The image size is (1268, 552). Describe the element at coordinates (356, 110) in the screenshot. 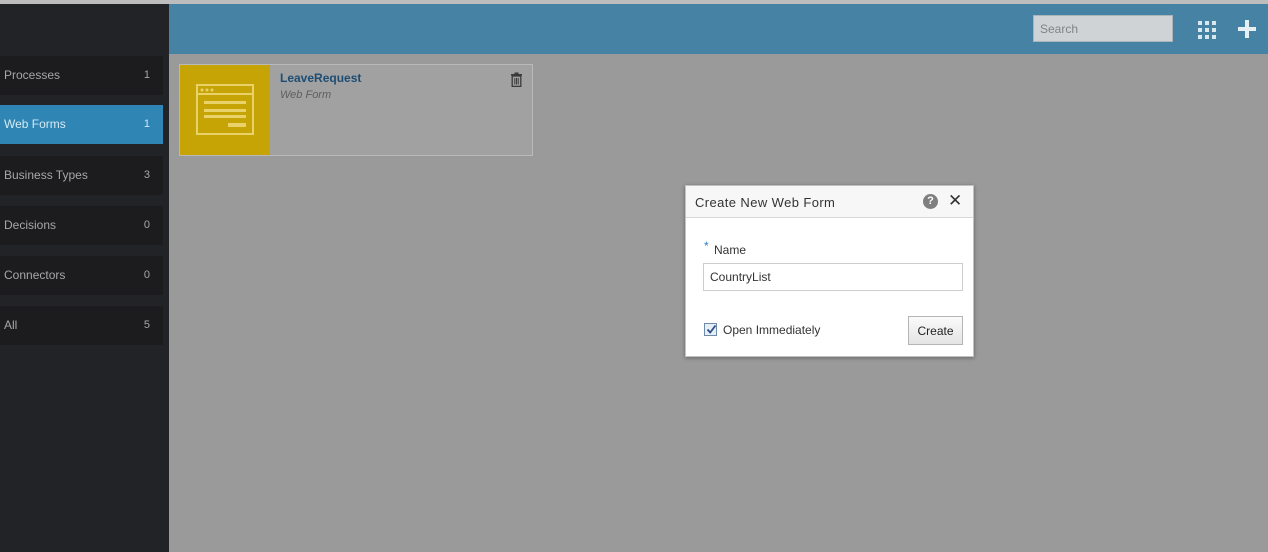

I see `web-form-card: LeaveRequest Web Form` at that location.